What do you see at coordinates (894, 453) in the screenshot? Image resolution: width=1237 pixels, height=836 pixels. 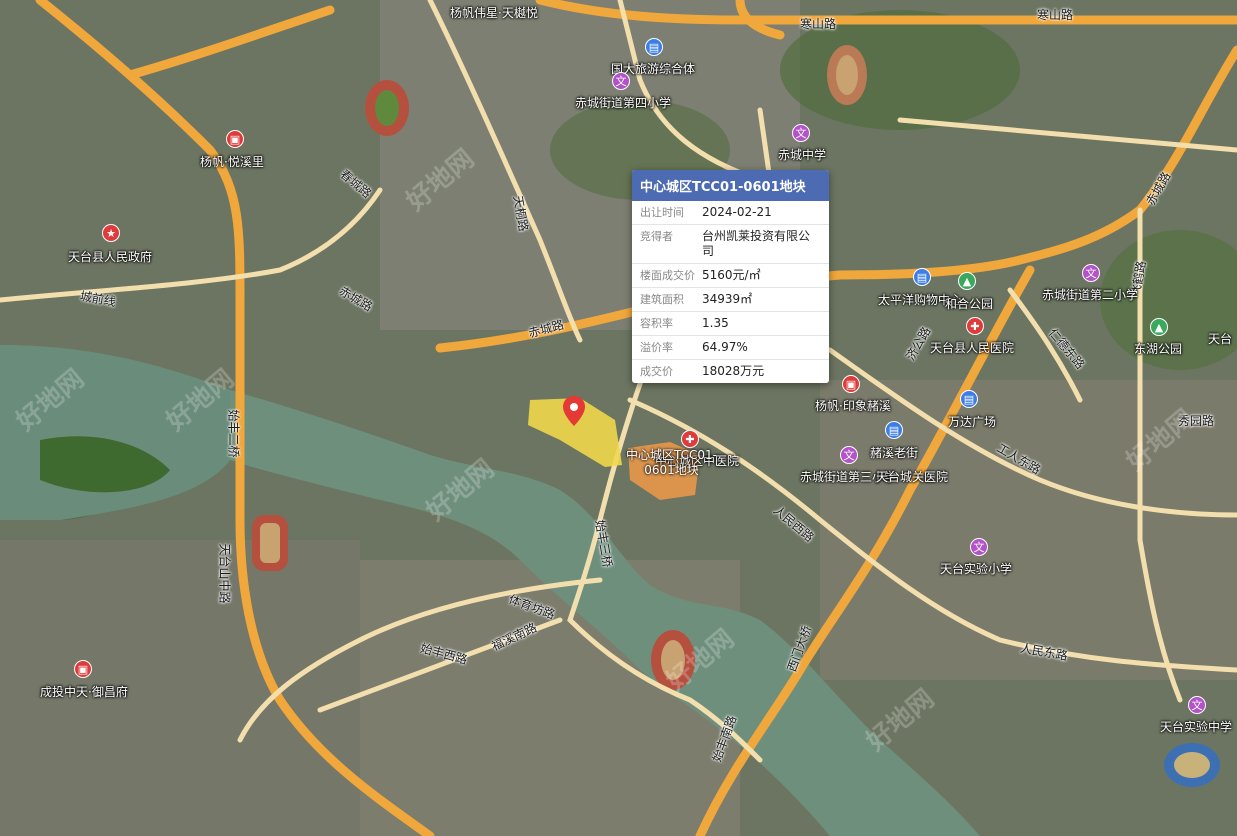 I see `place-label: 赭溪老街` at bounding box center [894, 453].